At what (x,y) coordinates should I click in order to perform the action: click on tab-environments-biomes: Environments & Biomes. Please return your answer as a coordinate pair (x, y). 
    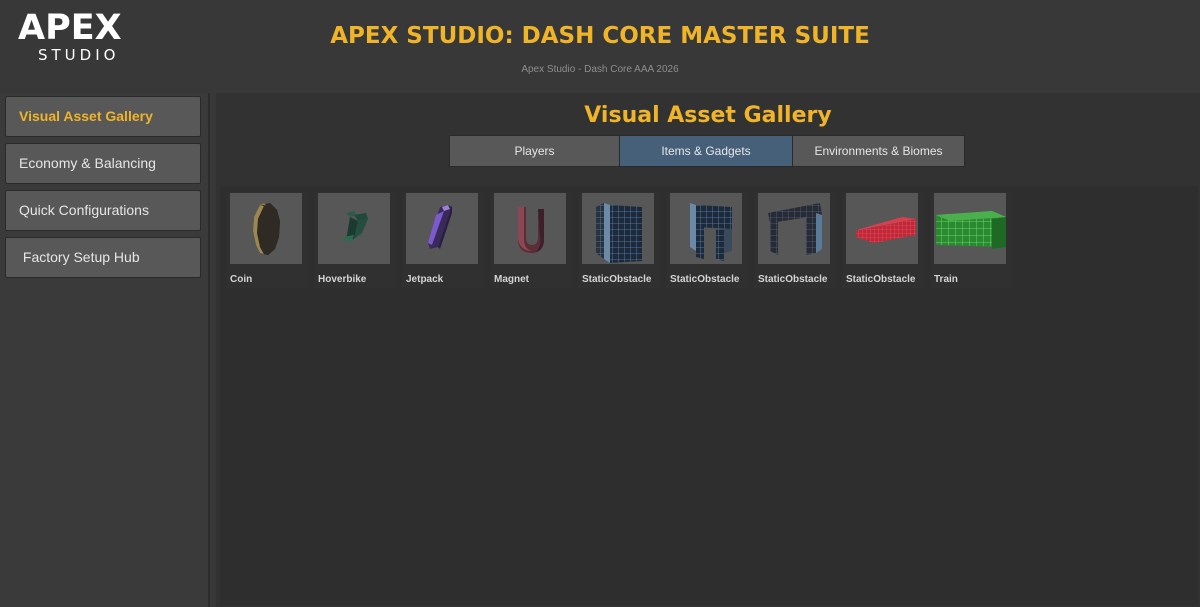
    Looking at the image, I should click on (878, 151).